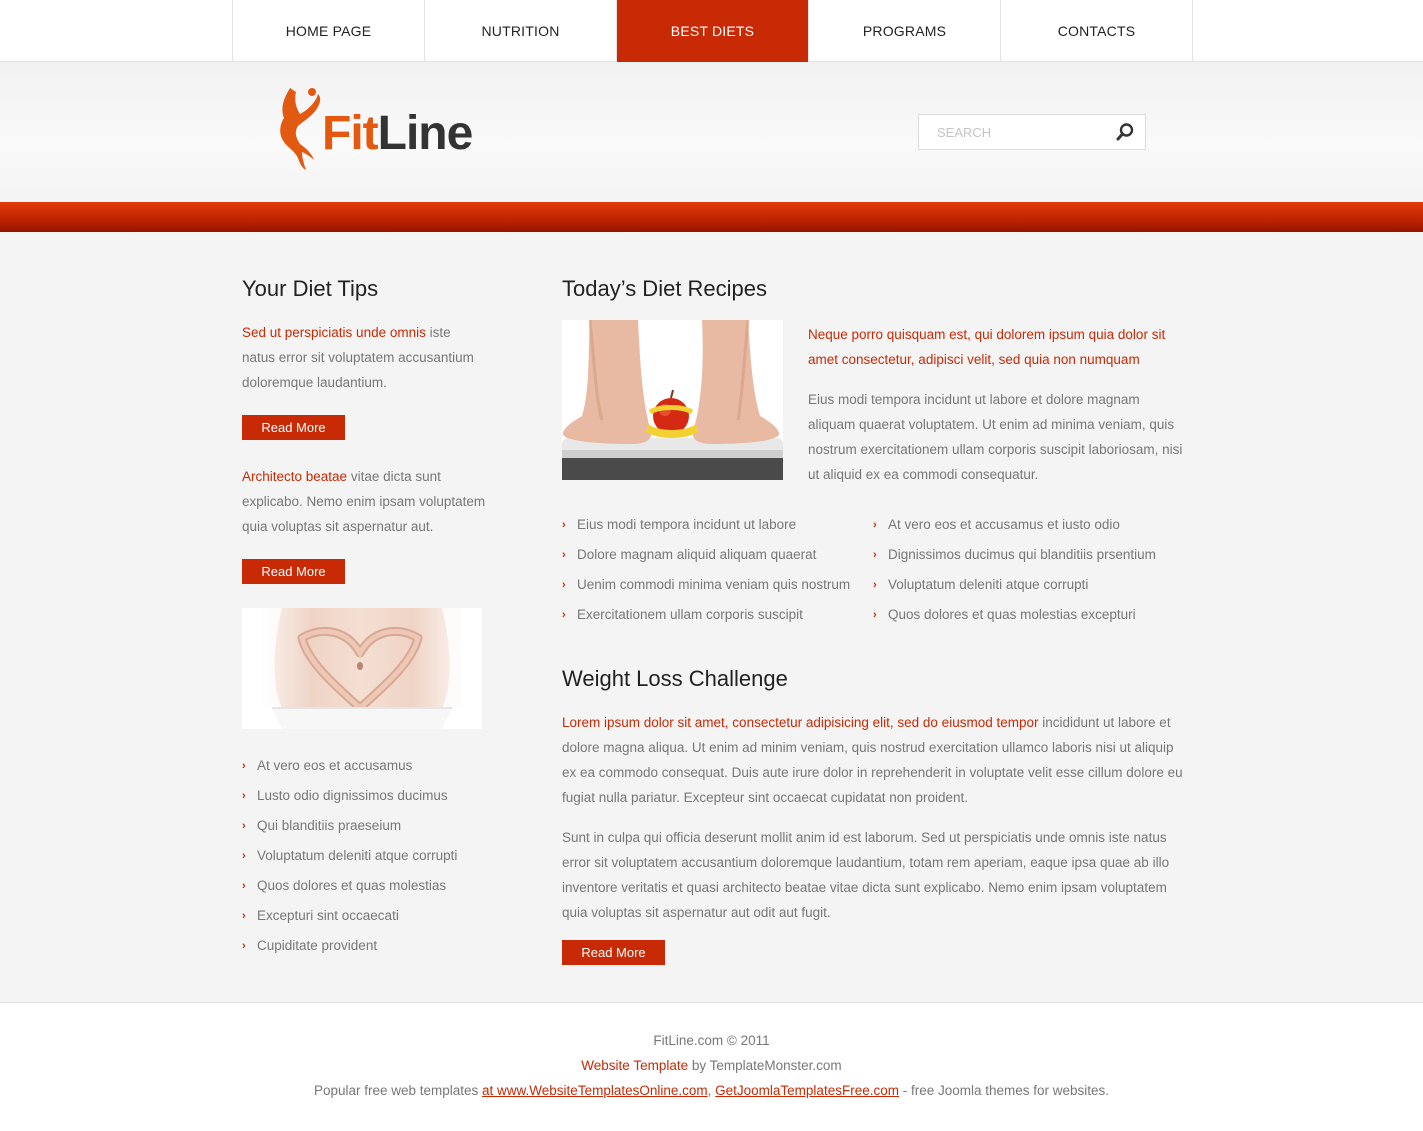 The height and width of the screenshot is (1131, 1423). I want to click on nav-item-best-diets: BEST DIETS, so click(713, 31).